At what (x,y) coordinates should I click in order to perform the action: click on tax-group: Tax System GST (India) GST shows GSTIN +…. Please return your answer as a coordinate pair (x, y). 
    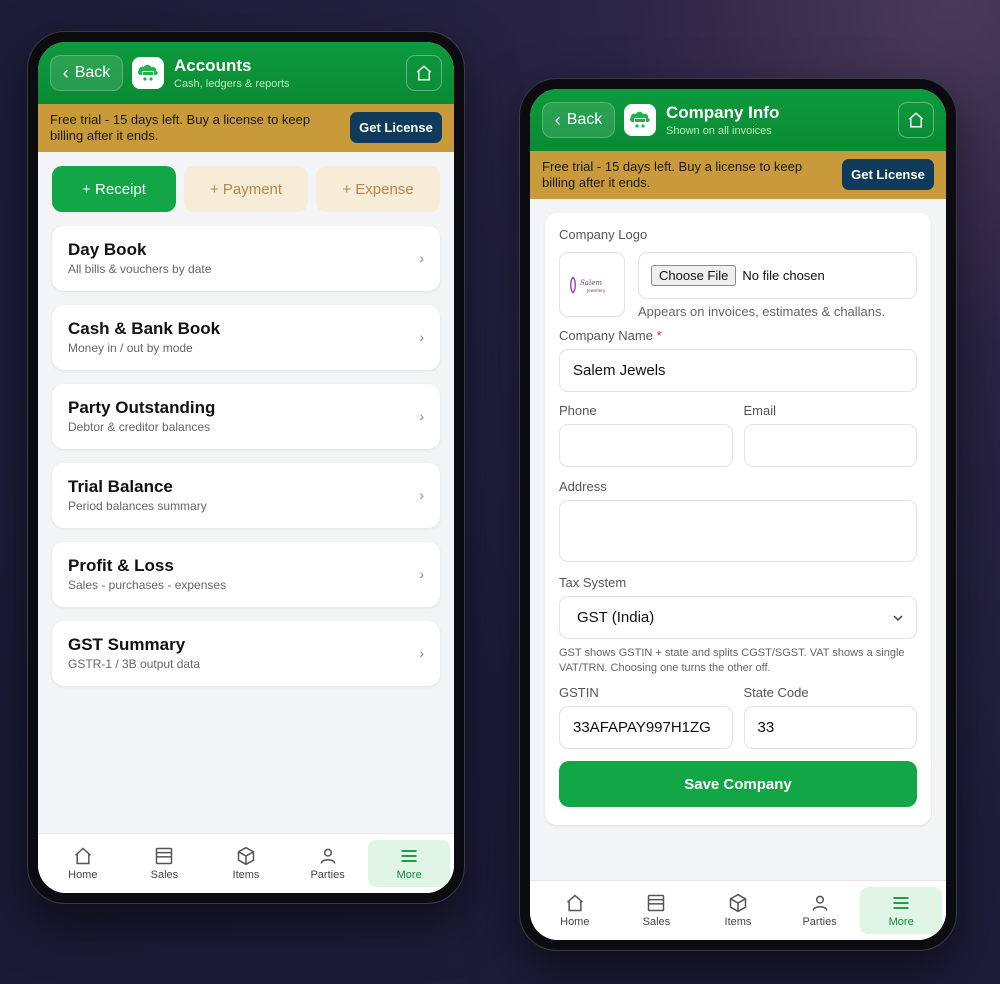
    Looking at the image, I should click on (738, 625).